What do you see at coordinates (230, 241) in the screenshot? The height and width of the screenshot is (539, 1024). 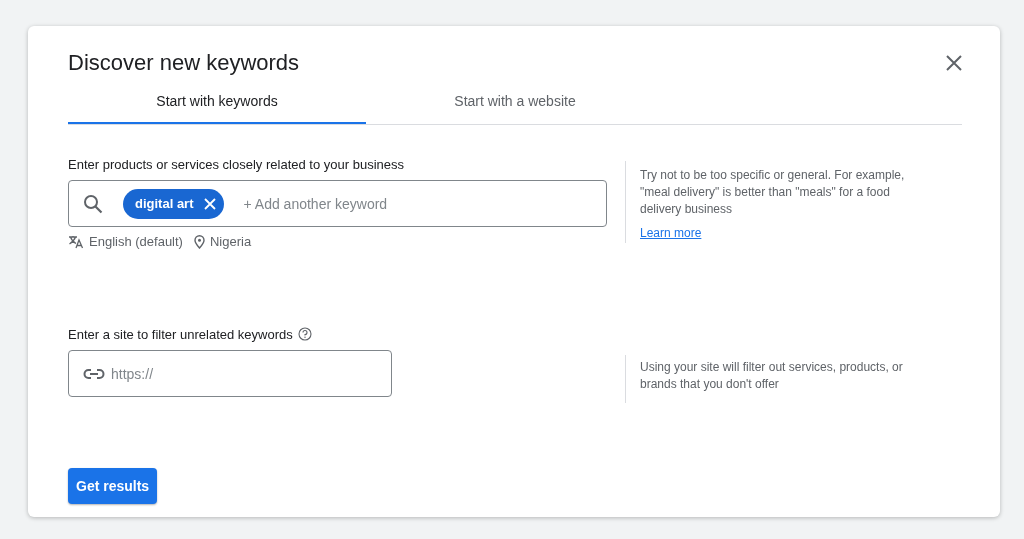 I see `location-label: Nigeria` at bounding box center [230, 241].